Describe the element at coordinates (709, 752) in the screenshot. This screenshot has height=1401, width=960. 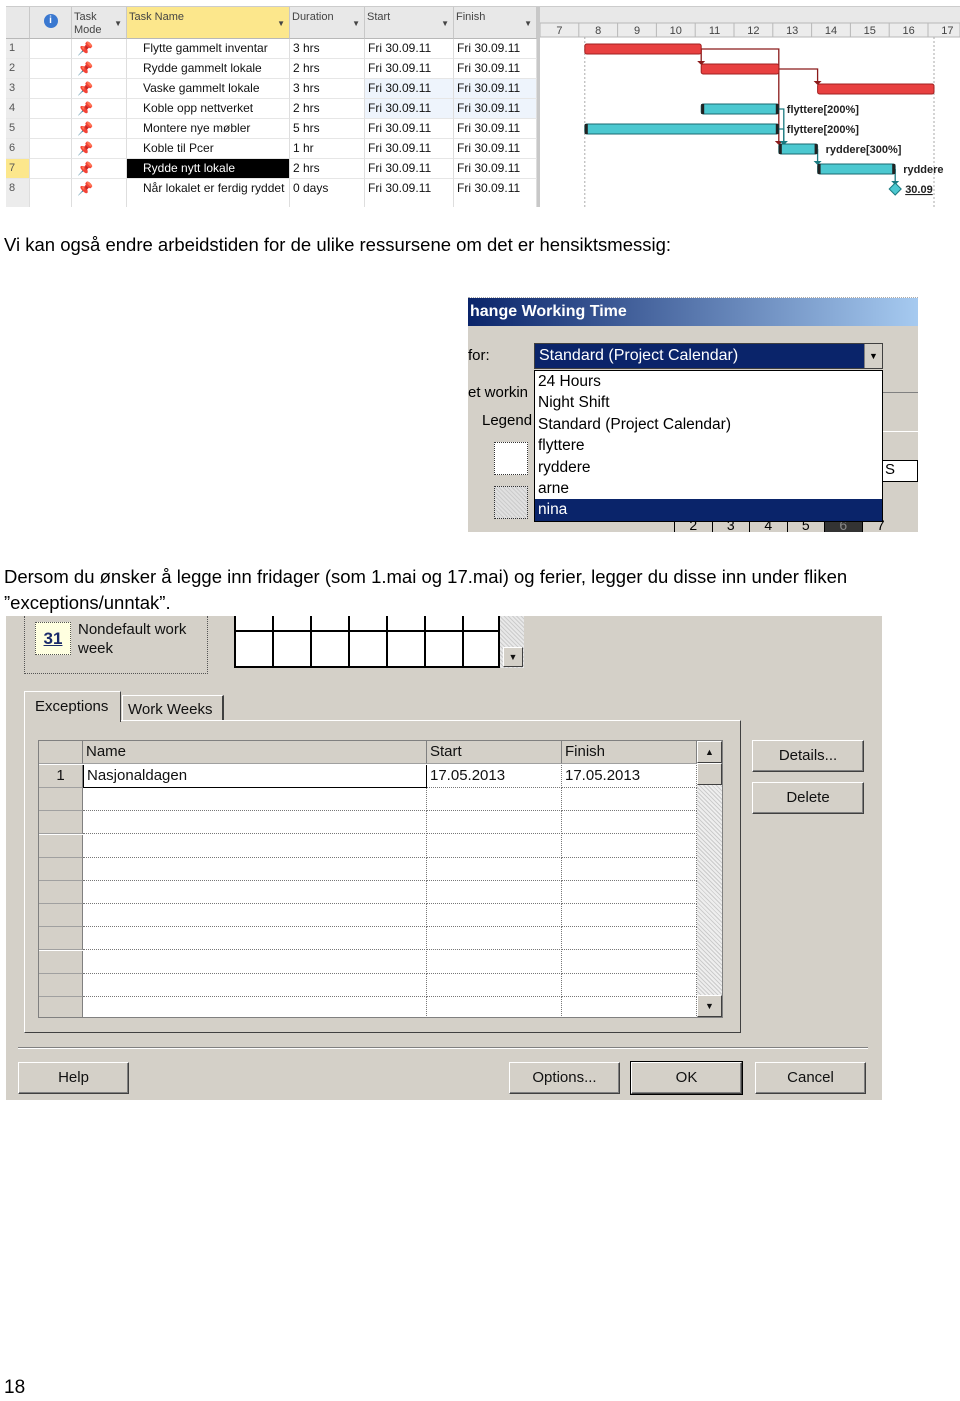
I see `scroll-up-arrow-icon: ▲` at that location.